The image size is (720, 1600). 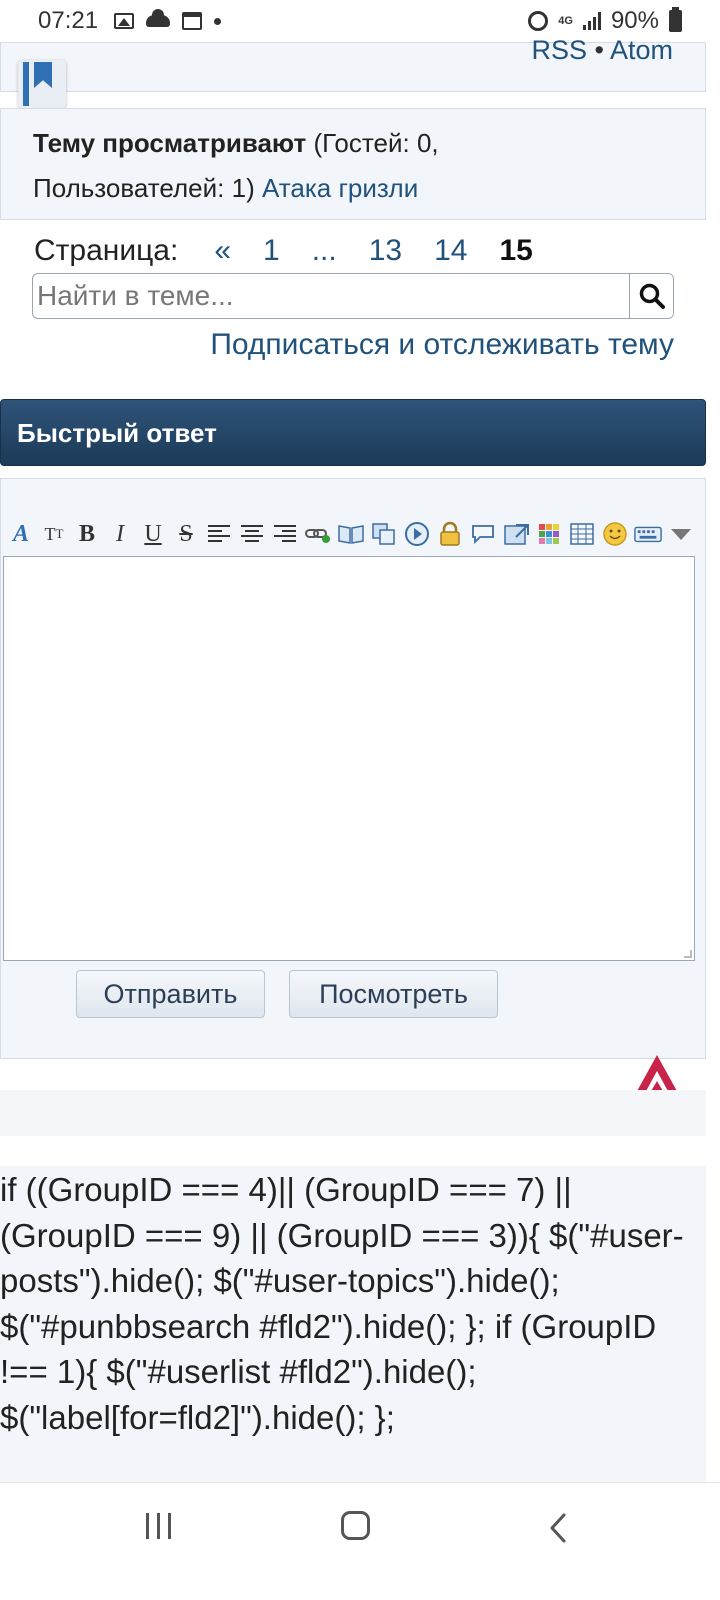 I want to click on battery-percent: 90%, so click(x=634, y=20).